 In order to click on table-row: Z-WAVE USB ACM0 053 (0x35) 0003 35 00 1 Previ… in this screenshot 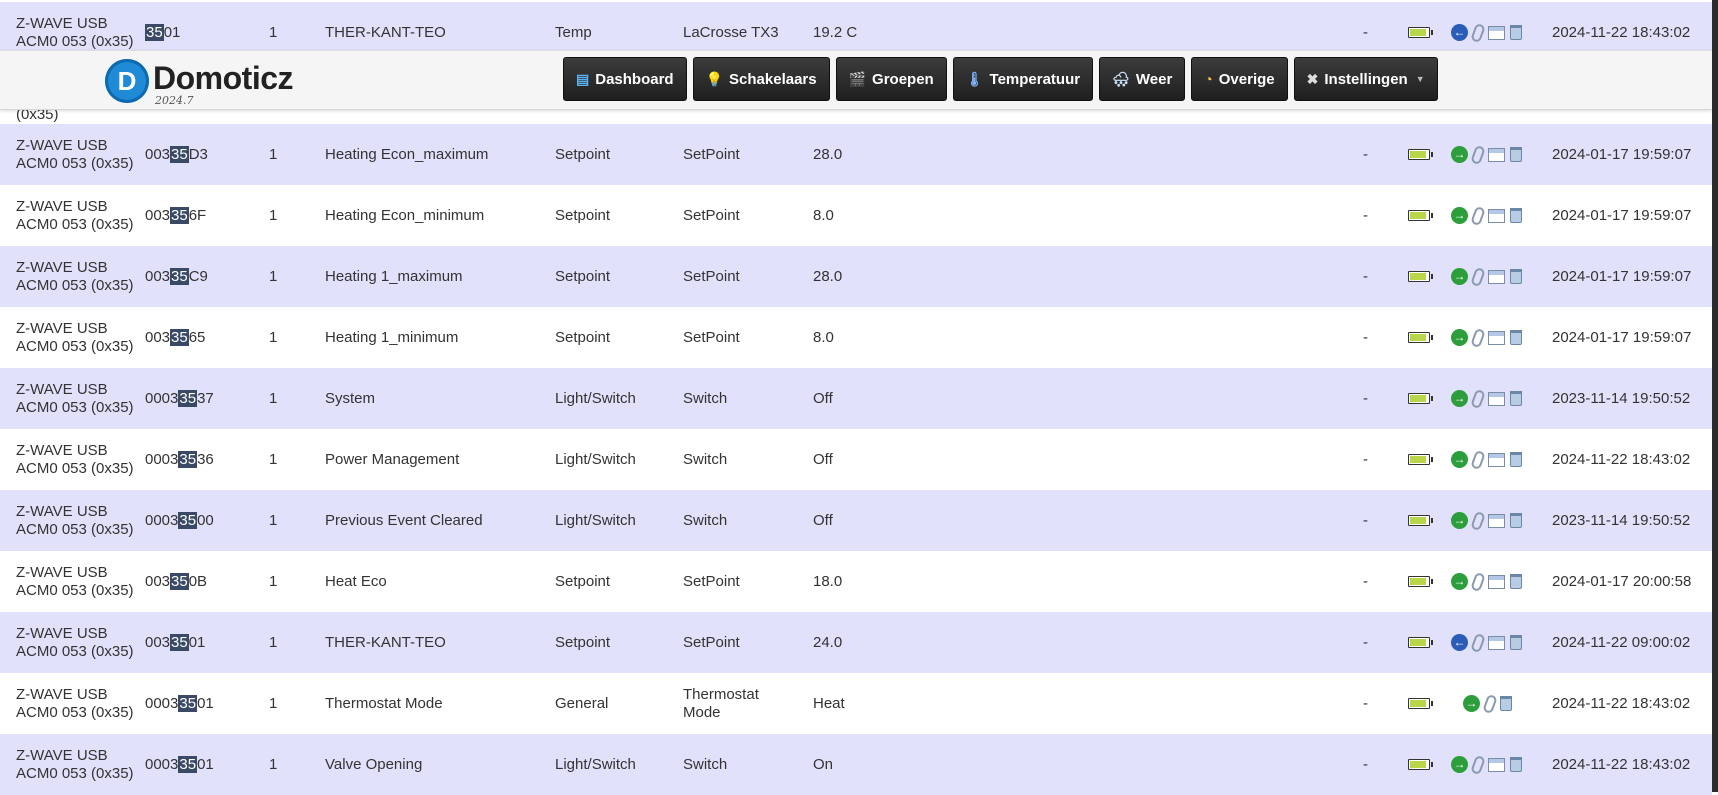, I will do `click(856, 520)`.